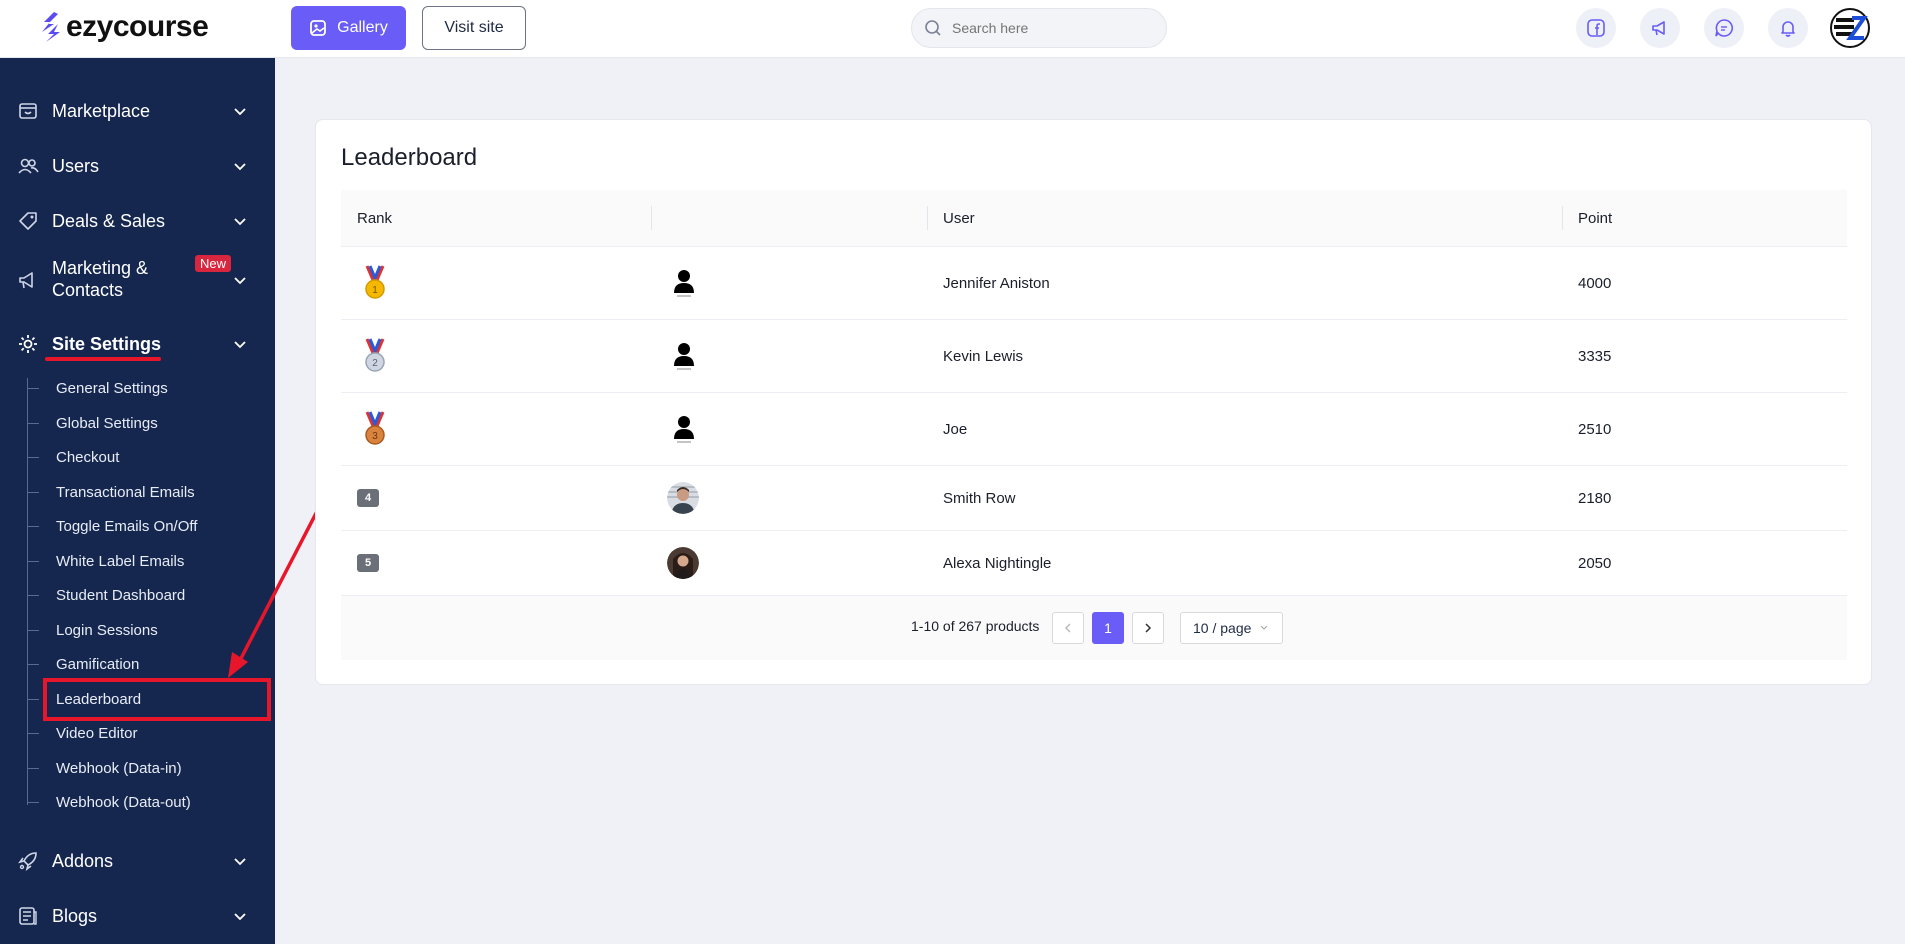  I want to click on sidebar-item-label-line2: Contacts, so click(88, 290).